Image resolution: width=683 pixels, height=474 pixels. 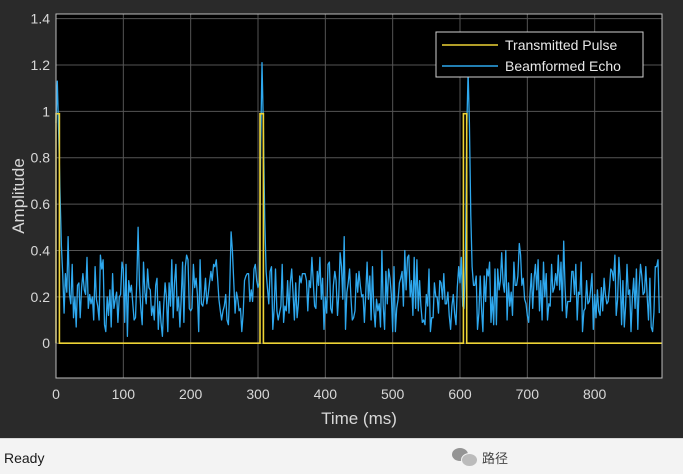 What do you see at coordinates (561, 45) in the screenshot?
I see `legend-label-transmitted-pulse: Transmitted Pulse` at bounding box center [561, 45].